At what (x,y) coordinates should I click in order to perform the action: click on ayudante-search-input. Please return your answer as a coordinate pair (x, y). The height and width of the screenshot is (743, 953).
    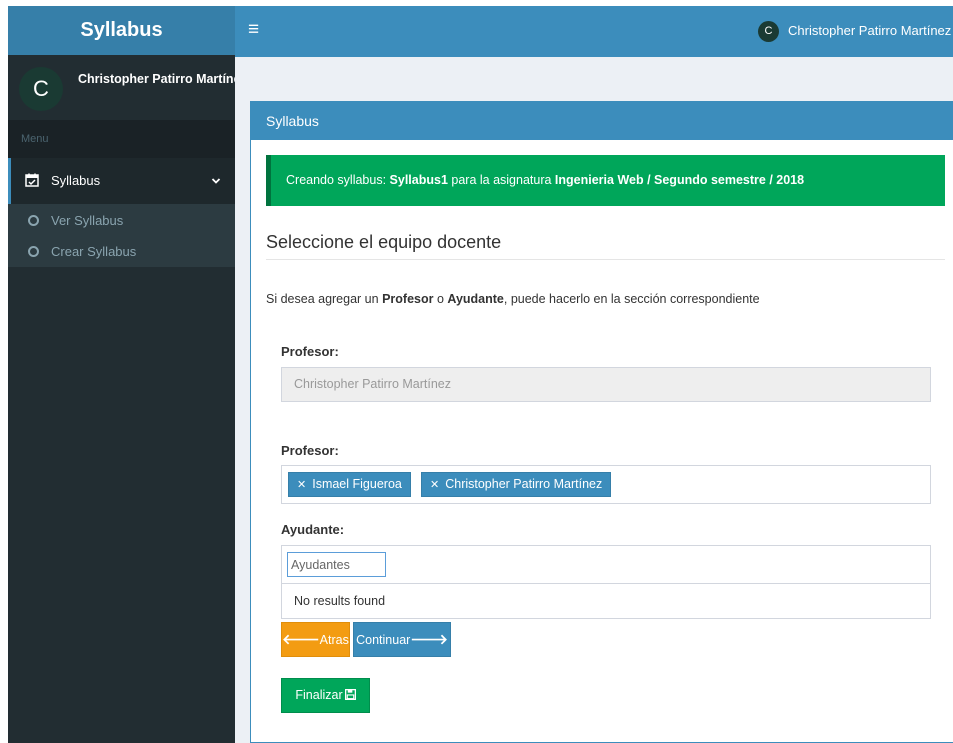
    Looking at the image, I should click on (336, 564).